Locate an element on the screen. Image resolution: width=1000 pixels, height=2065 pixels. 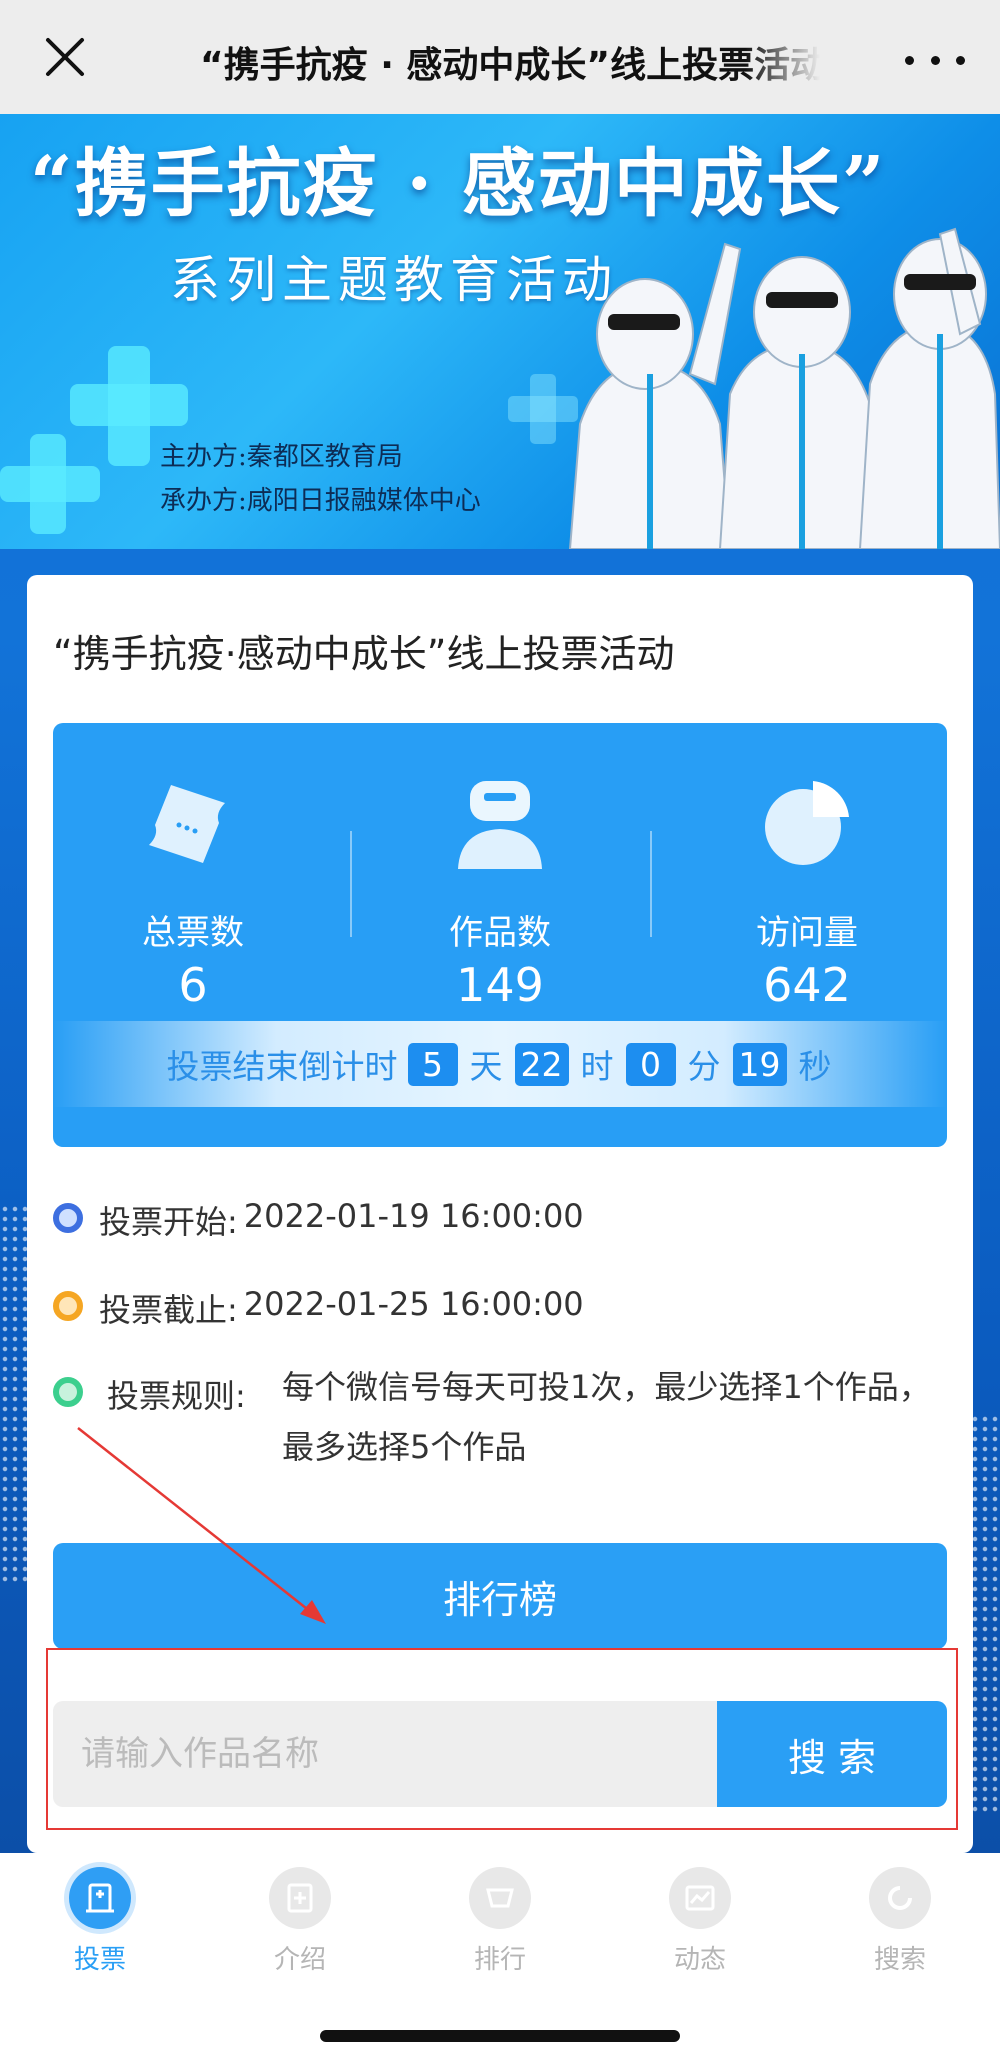
works-icon is located at coordinates (500, 825).